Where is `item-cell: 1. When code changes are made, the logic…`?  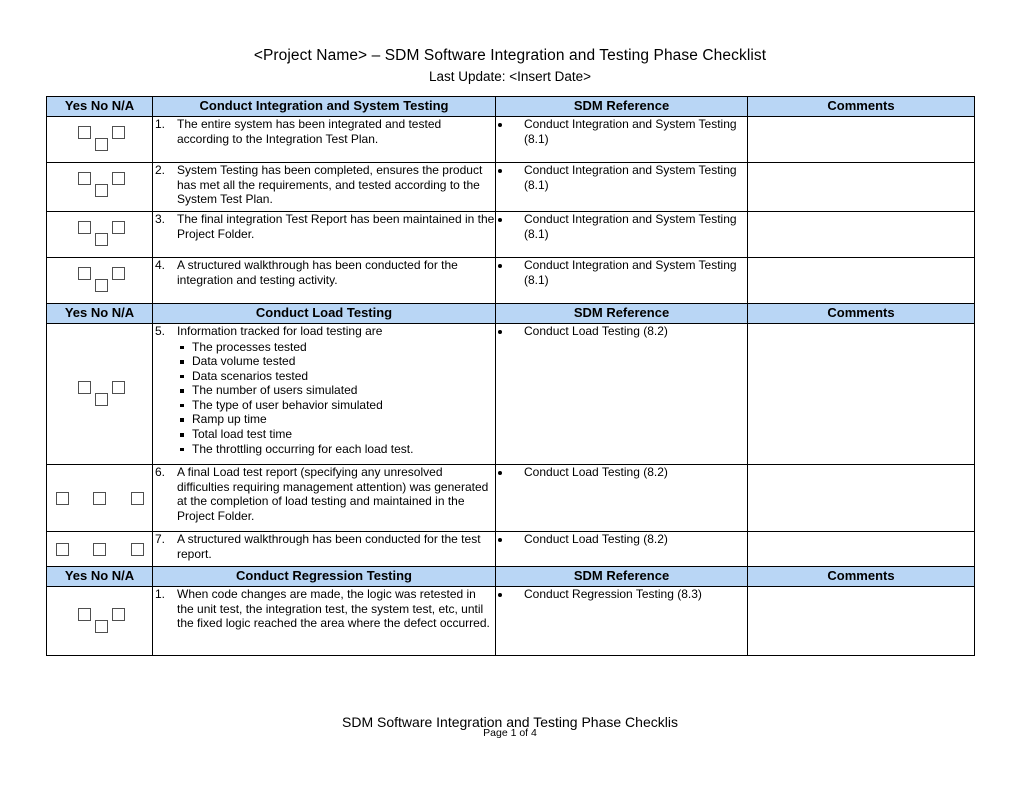 item-cell: 1. When code changes are made, the logic… is located at coordinates (324, 621).